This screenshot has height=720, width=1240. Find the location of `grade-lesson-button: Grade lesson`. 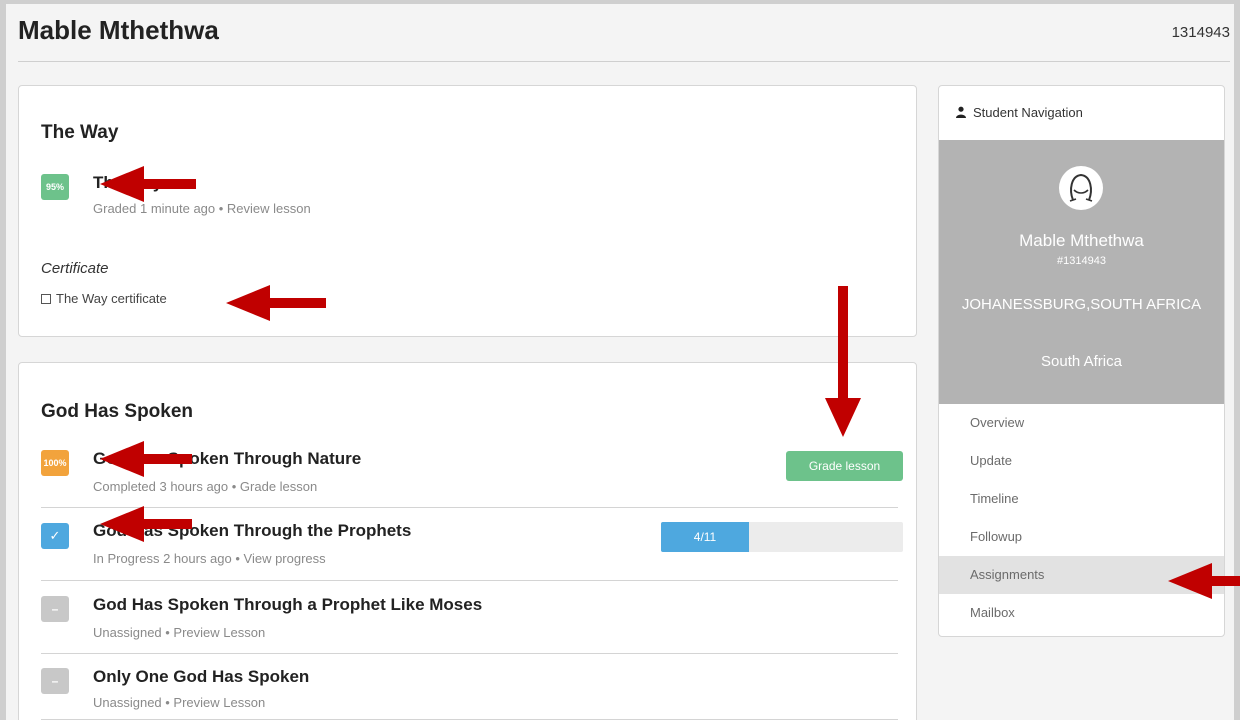

grade-lesson-button: Grade lesson is located at coordinates (844, 466).